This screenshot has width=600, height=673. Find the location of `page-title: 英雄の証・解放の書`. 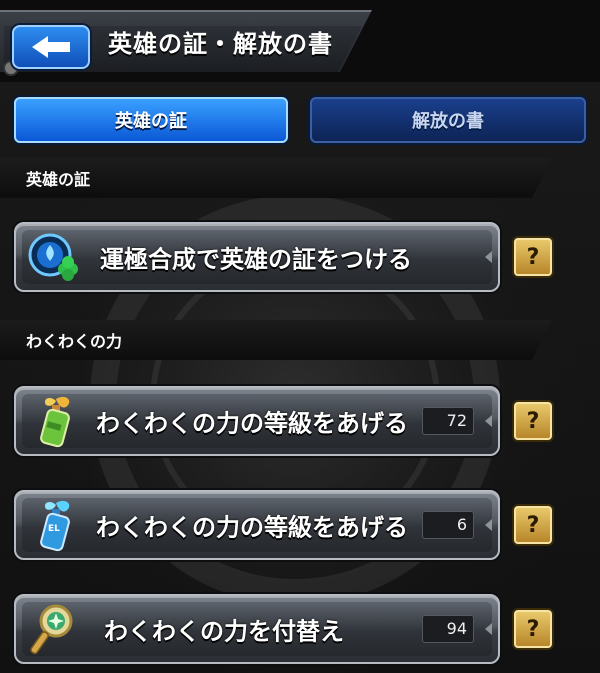

page-title: 英雄の証・解放の書 is located at coordinates (220, 44).